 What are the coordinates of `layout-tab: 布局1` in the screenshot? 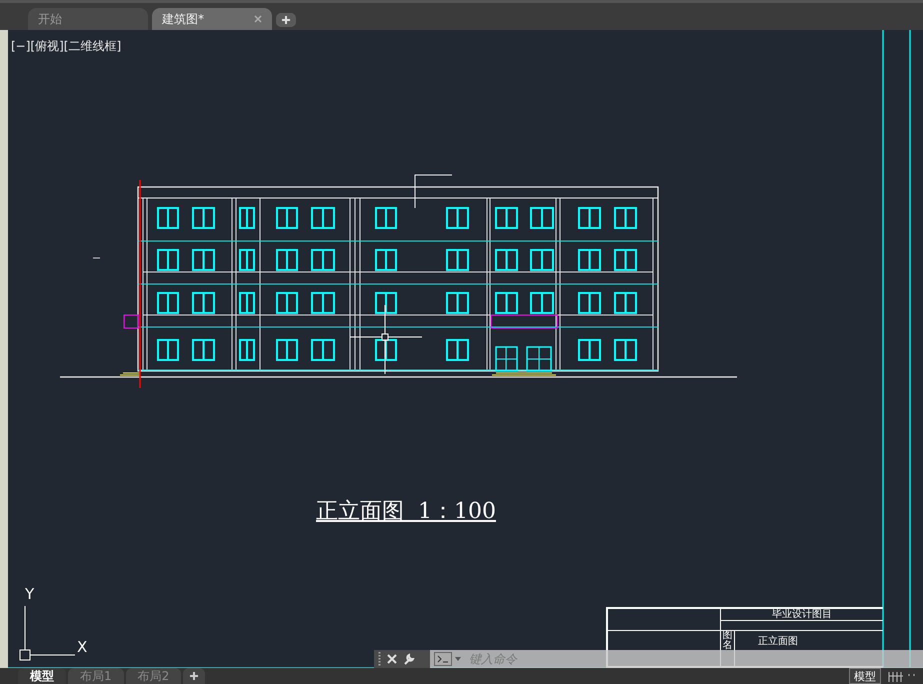 It's located at (96, 676).